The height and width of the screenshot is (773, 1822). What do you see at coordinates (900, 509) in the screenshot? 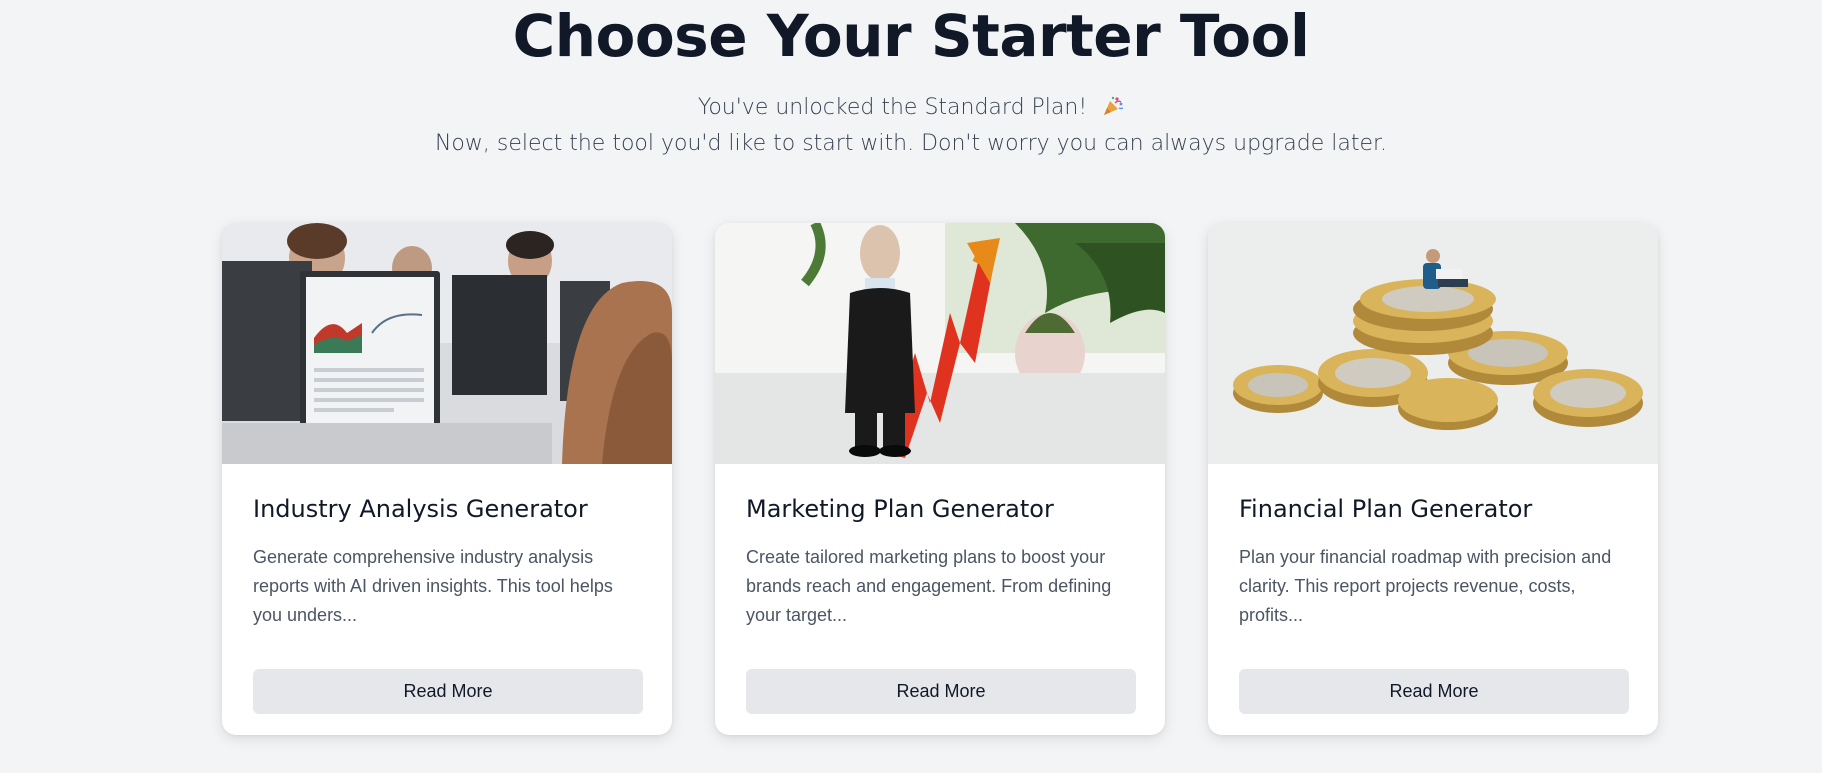
I see `card-title: Marketing Plan Generator` at bounding box center [900, 509].